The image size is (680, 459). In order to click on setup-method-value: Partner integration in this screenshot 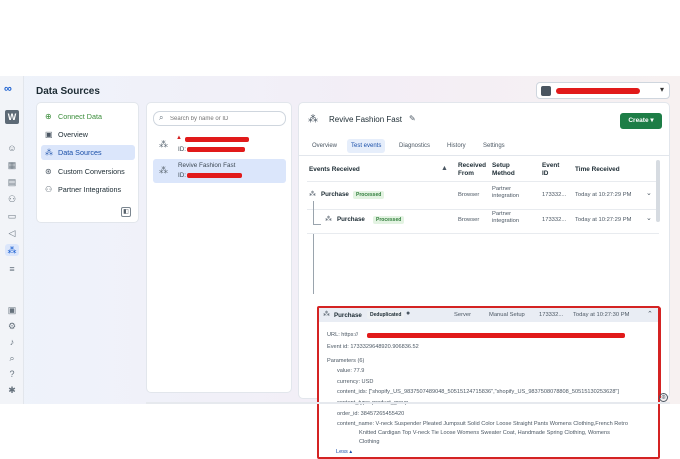, I will do `click(505, 218)`.